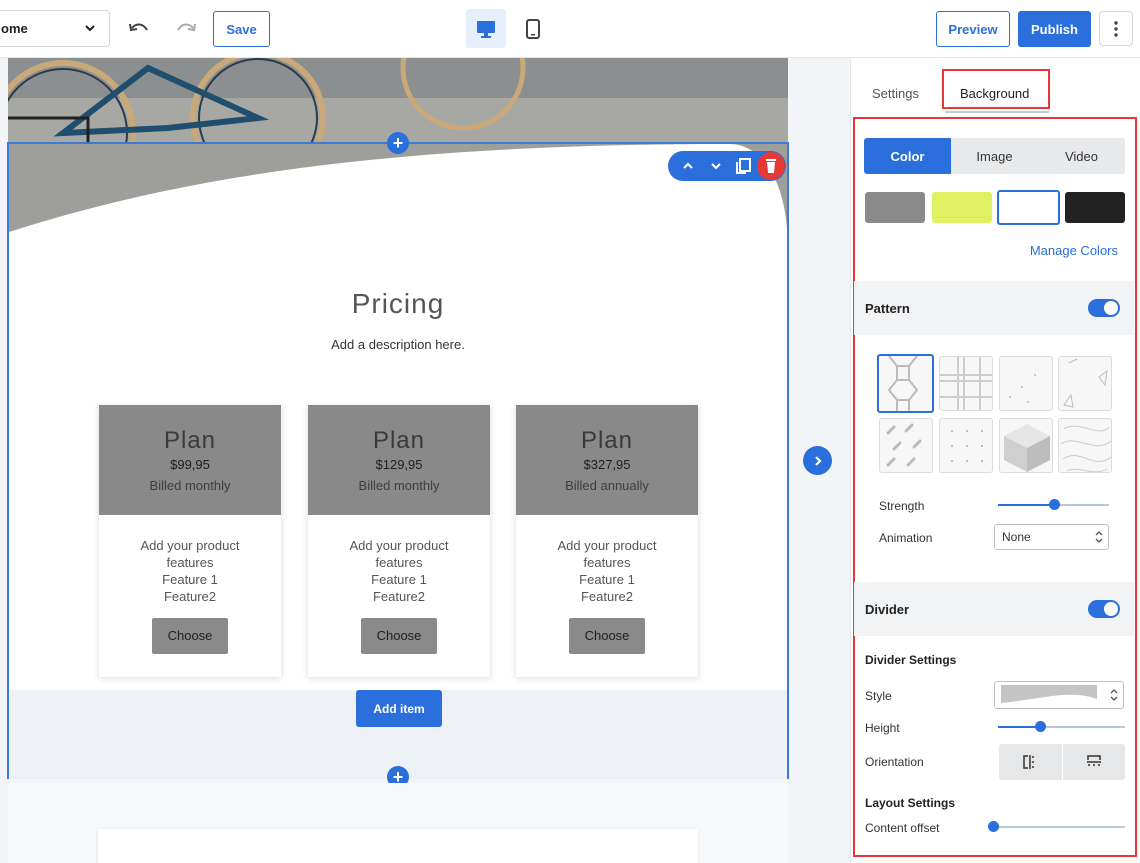  I want to click on strength-slider-knob, so click(1054, 504).